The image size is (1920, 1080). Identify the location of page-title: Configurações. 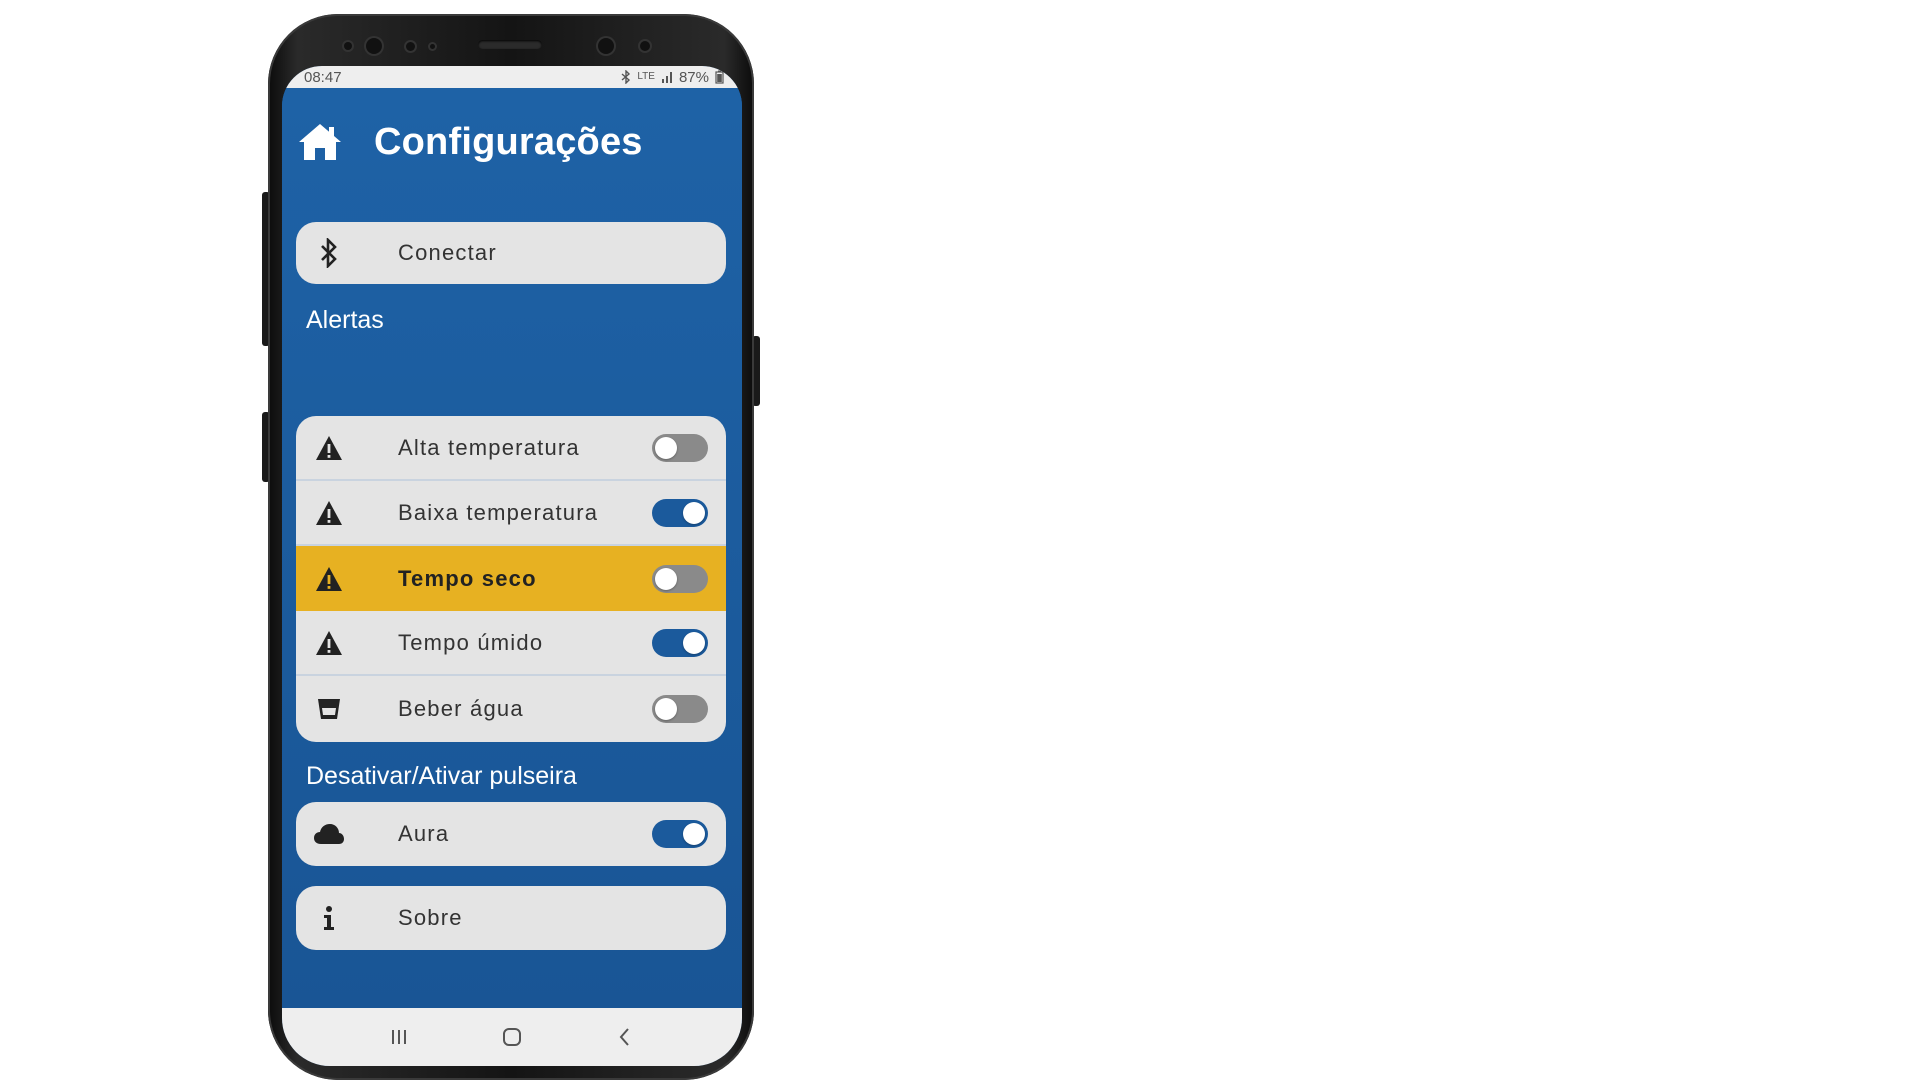
(508, 141).